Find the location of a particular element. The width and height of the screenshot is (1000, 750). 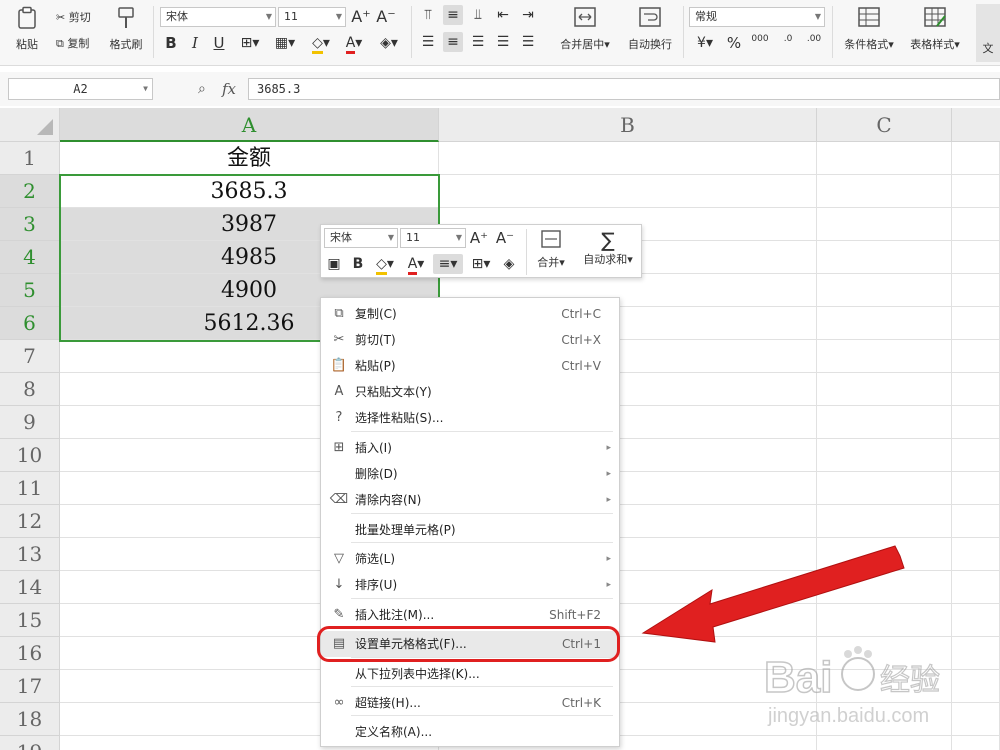

wm-brand: Bai is located at coordinates (798, 677).